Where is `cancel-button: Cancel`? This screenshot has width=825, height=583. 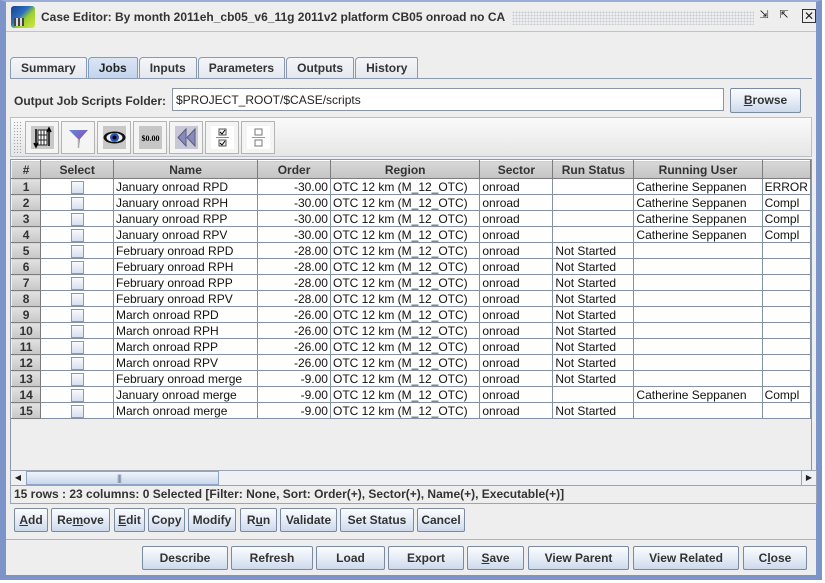 cancel-button: Cancel is located at coordinates (441, 520).